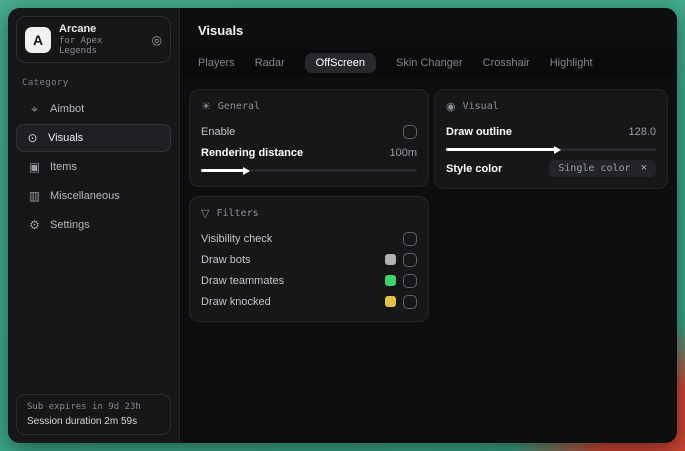 This screenshot has height=451, width=685. I want to click on draw-outline-value: 128.0, so click(642, 131).